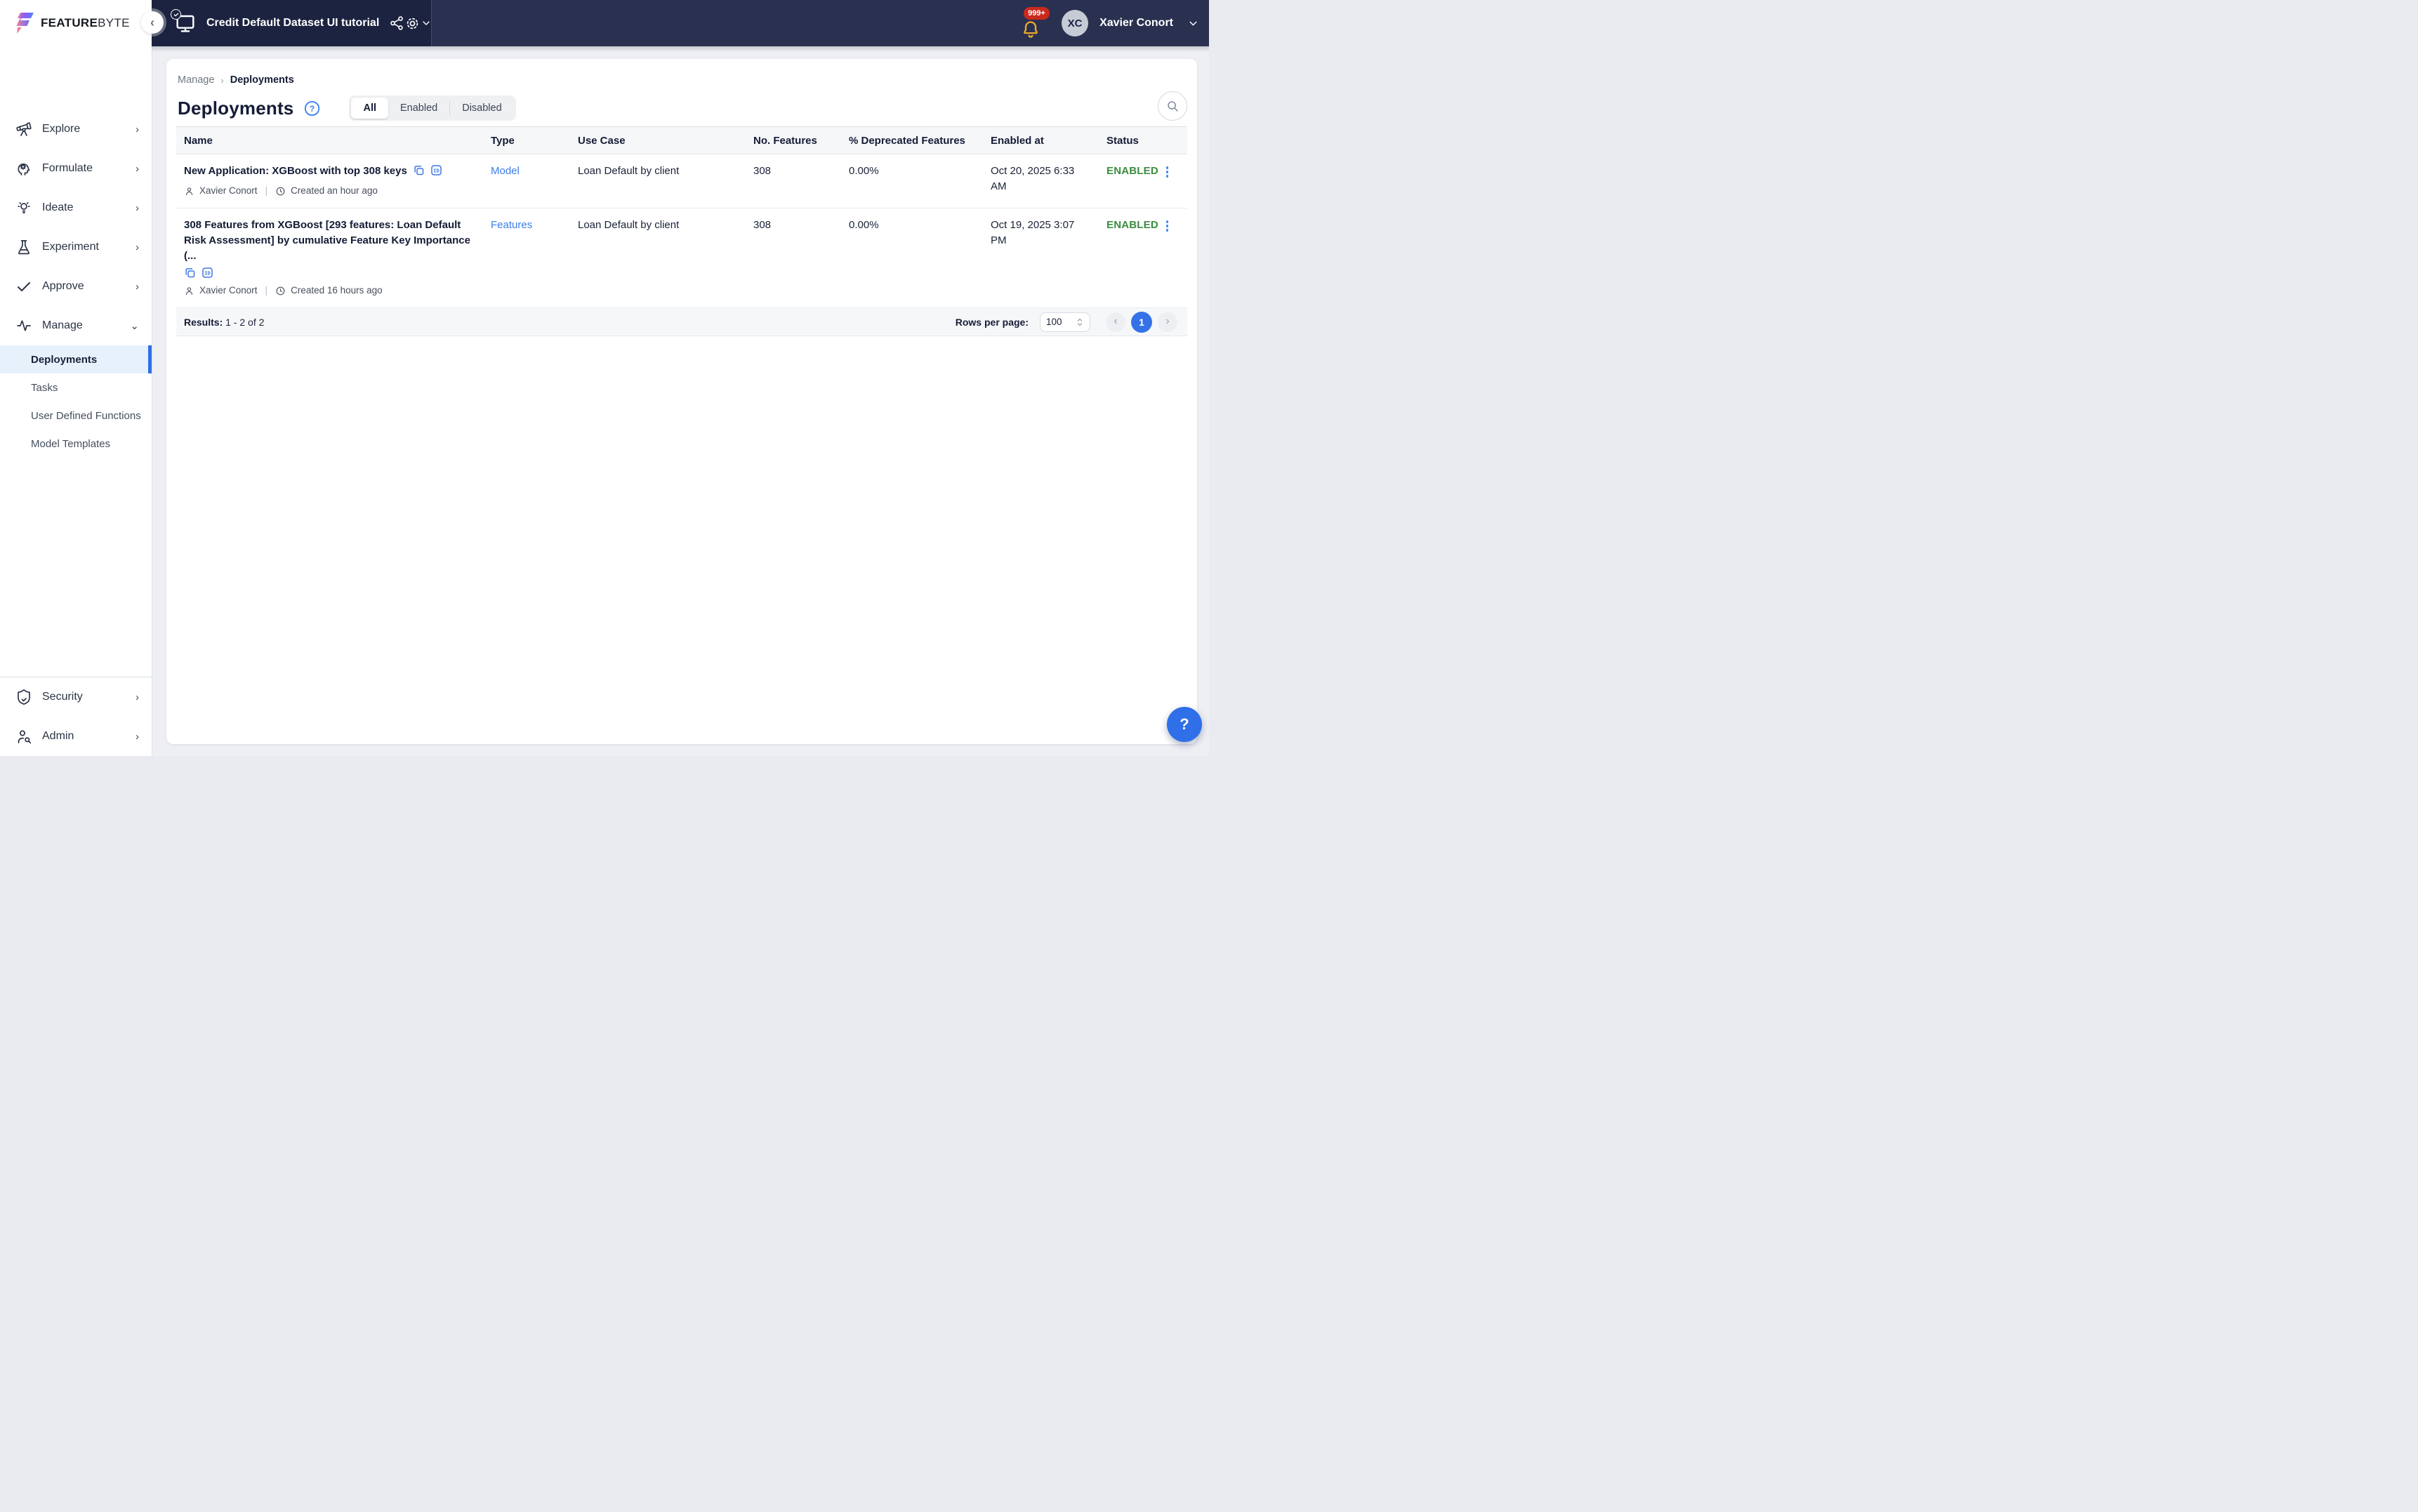  What do you see at coordinates (76, 444) in the screenshot?
I see `sidebar-item-model-templates: Model Templates` at bounding box center [76, 444].